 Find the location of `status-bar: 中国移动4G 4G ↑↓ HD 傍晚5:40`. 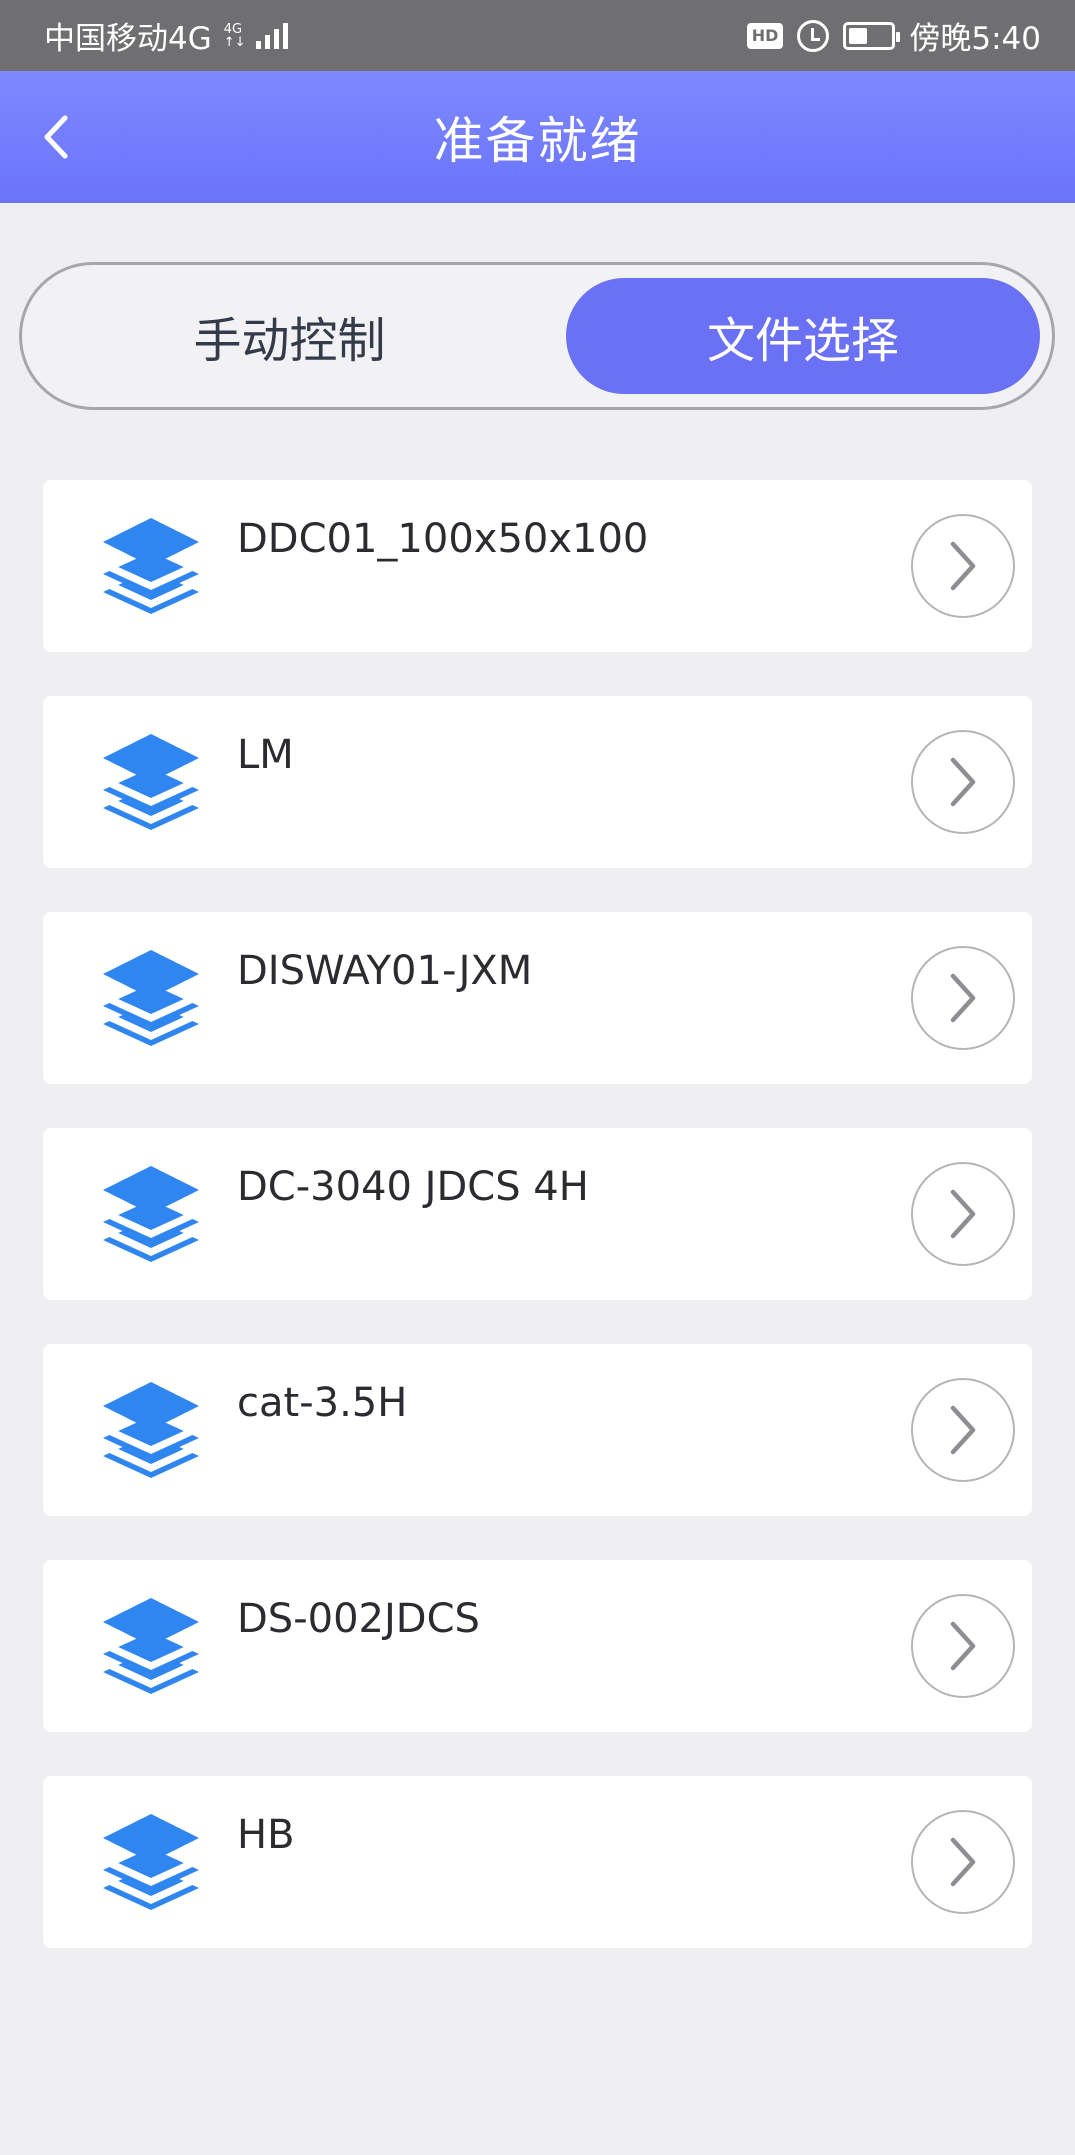

status-bar: 中国移动4G 4G ↑↓ HD 傍晚5:40 is located at coordinates (537, 35).